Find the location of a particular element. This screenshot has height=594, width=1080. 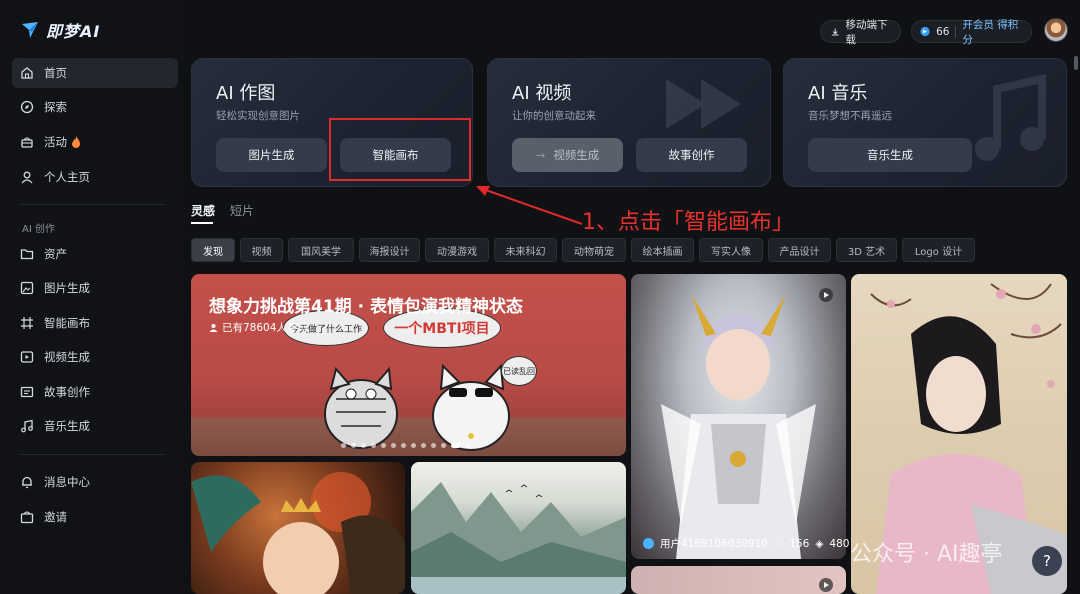

sidebar-item-home: 首页 is located at coordinates (95, 73).